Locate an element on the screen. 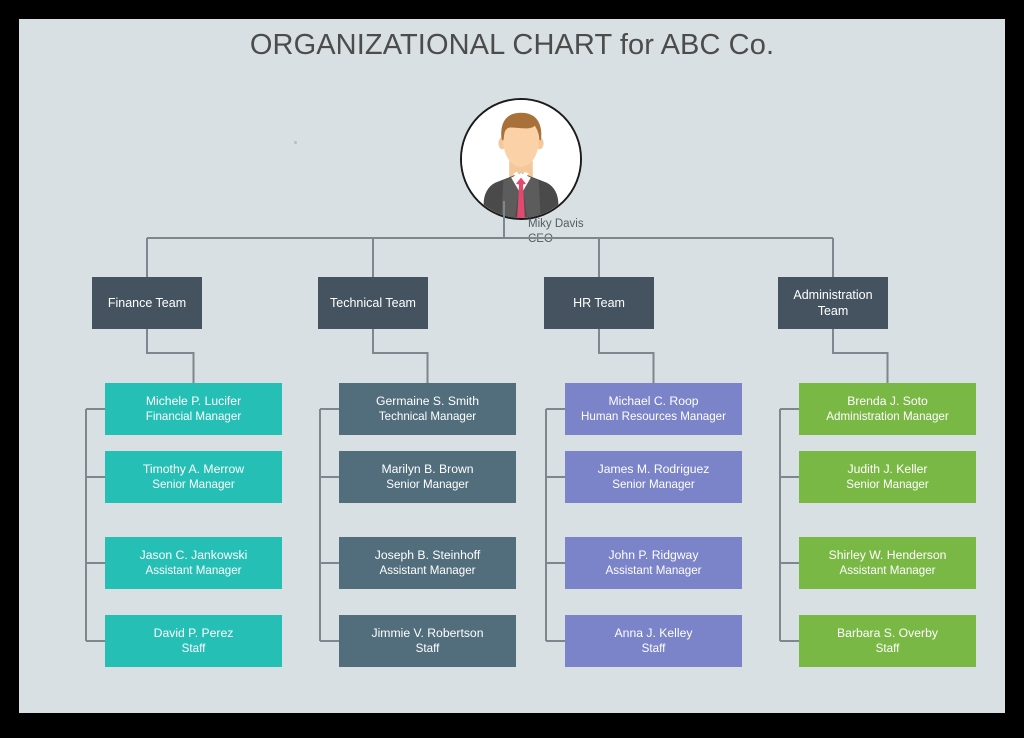 This screenshot has height=738, width=1024. page-title: ORGANIZATIONAL CHART for ABC Co. is located at coordinates (512, 45).